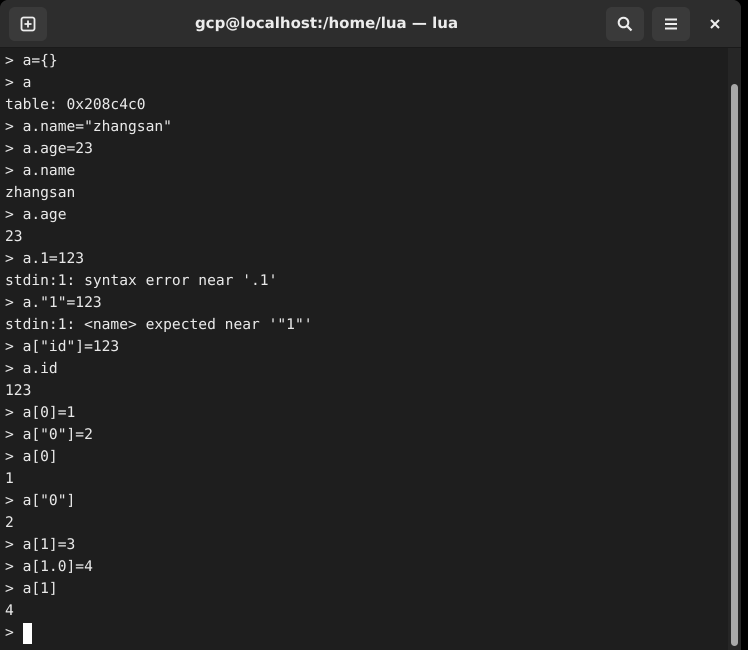 This screenshot has width=748, height=650. Describe the element at coordinates (44, 259) in the screenshot. I see `terminal-line: > a.1=123` at that location.